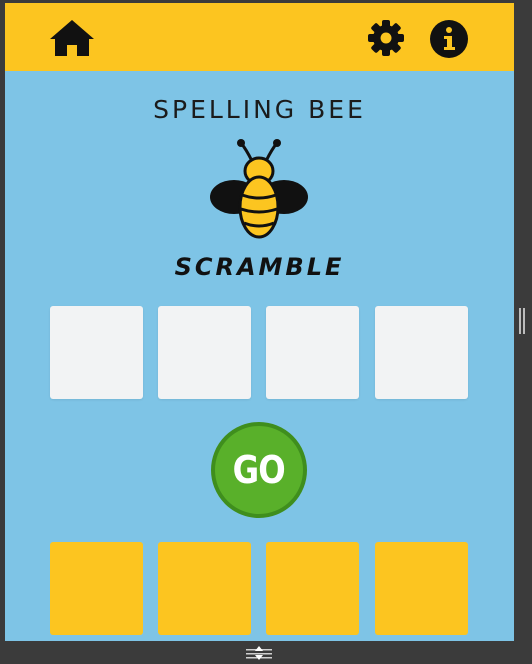  Describe the element at coordinates (259, 267) in the screenshot. I see `game-mode-title: SCRAMBLE` at that location.